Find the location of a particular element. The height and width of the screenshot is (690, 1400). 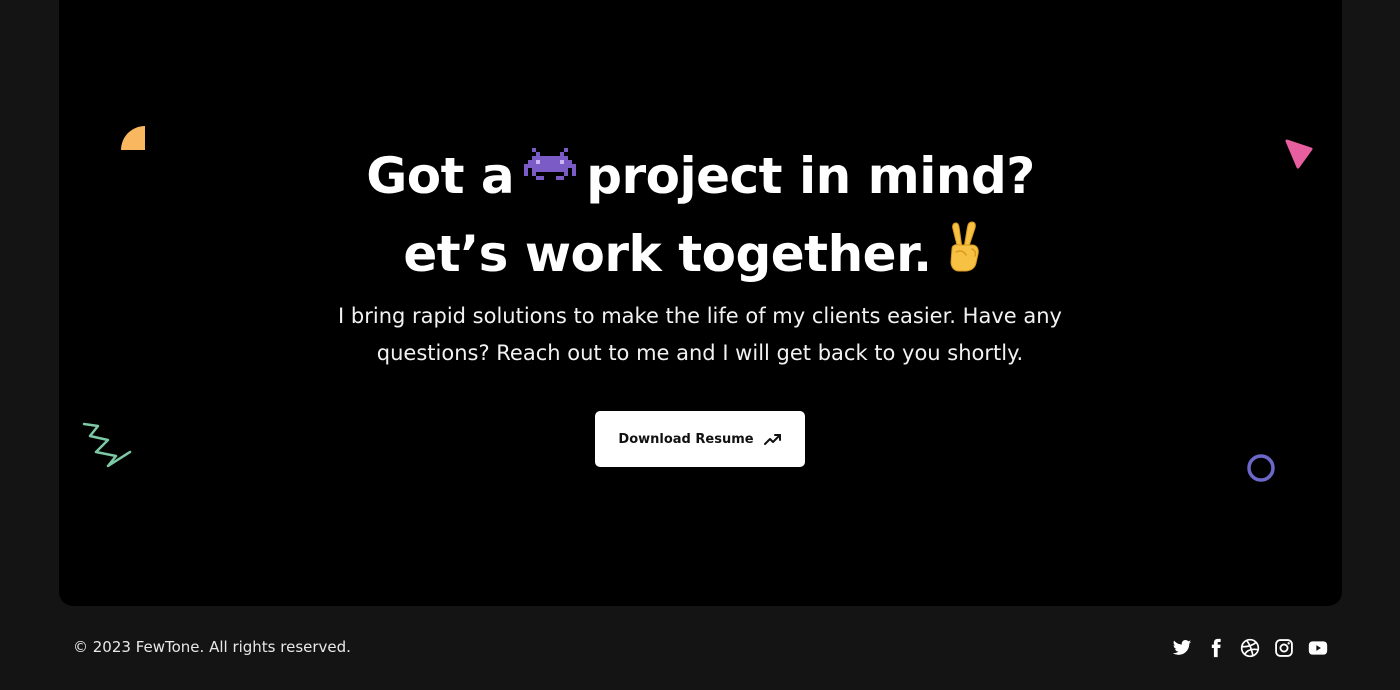

download-resume-button: Download Resume is located at coordinates (700, 439).